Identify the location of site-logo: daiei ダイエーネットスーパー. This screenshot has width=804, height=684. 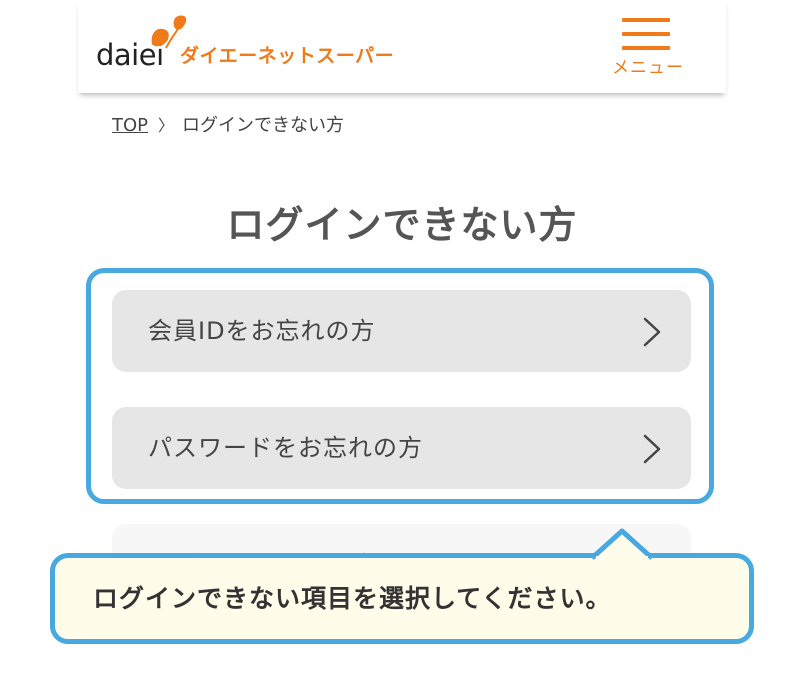
(266, 46).